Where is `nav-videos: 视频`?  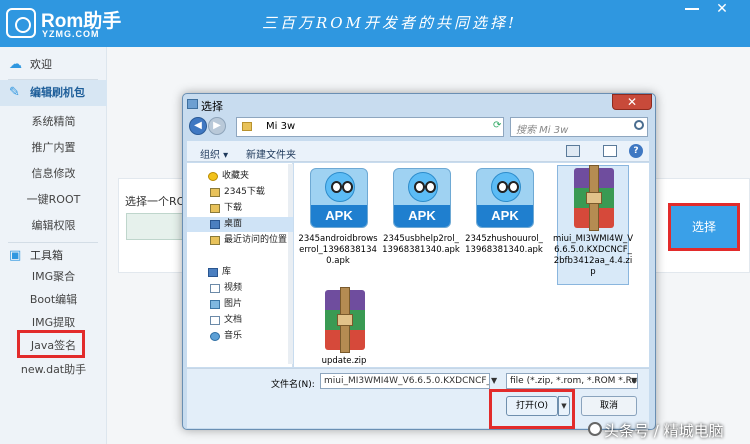
nav-videos: 视频 is located at coordinates (240, 288).